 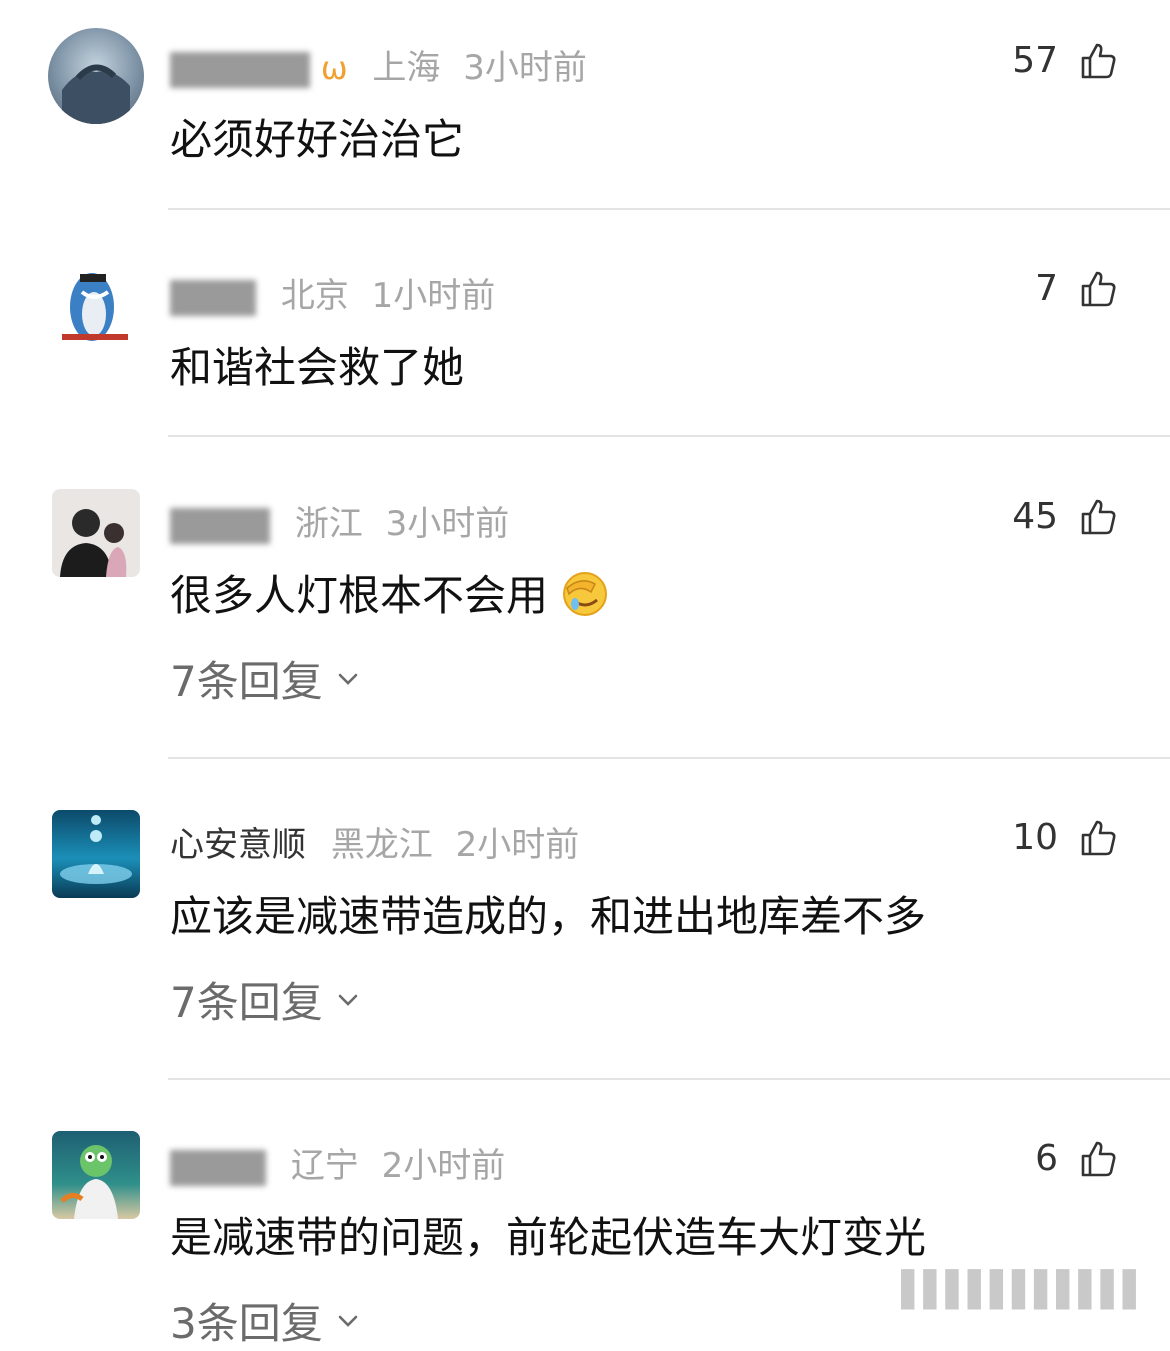 I want to click on comment-meta: 北京 1小时前, so click(x=332, y=292).